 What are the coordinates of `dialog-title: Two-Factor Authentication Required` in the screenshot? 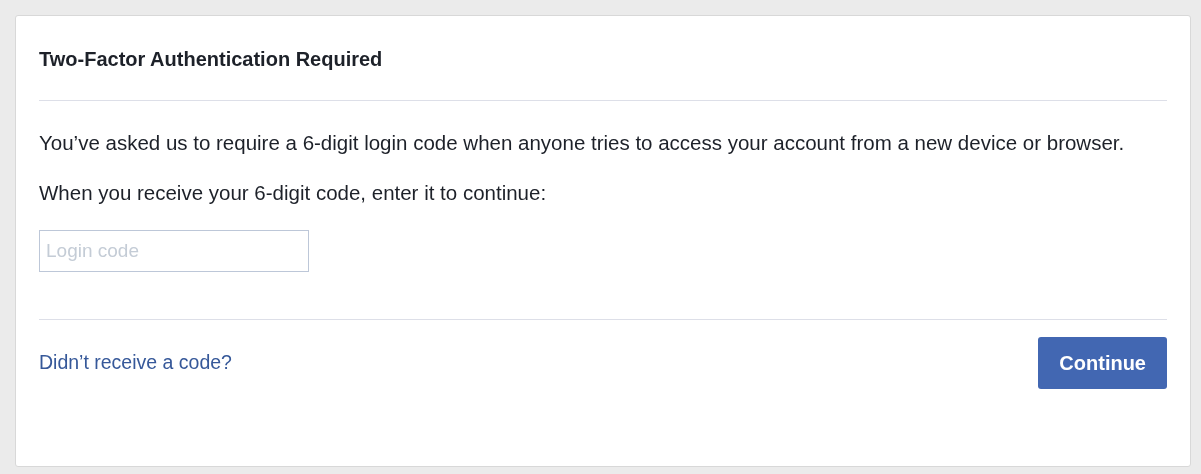 It's located at (211, 59).